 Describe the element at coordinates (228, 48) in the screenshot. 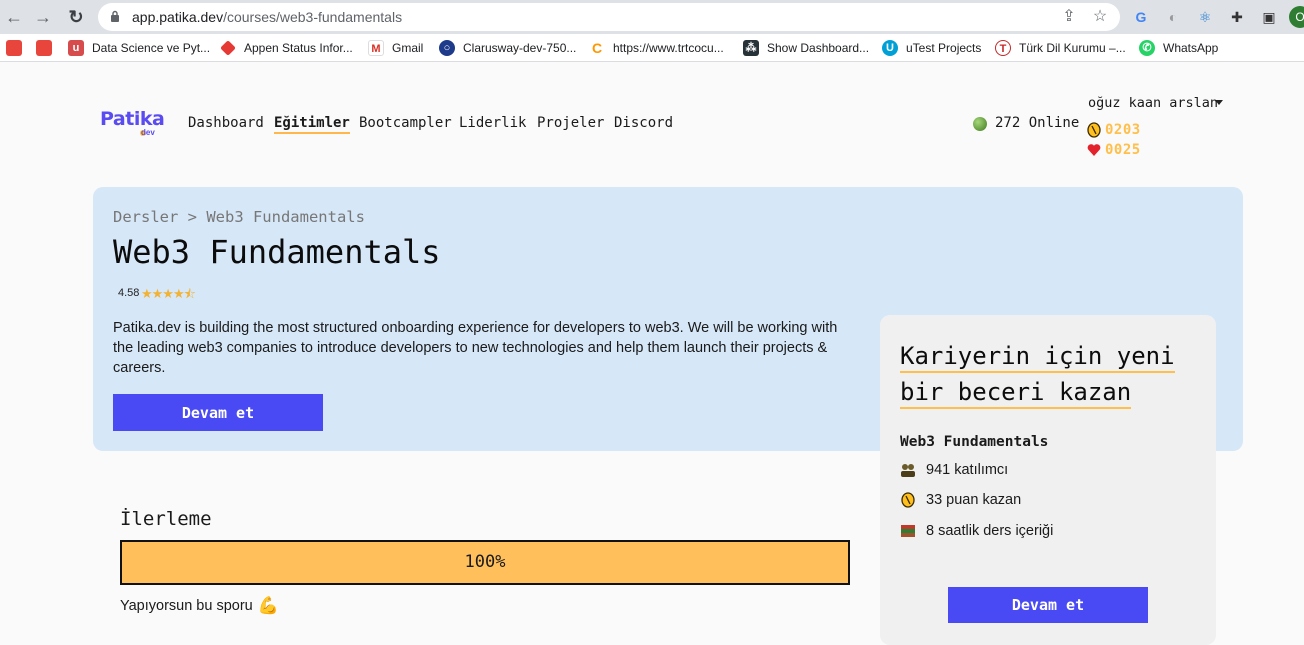

I see `appen-icon` at that location.